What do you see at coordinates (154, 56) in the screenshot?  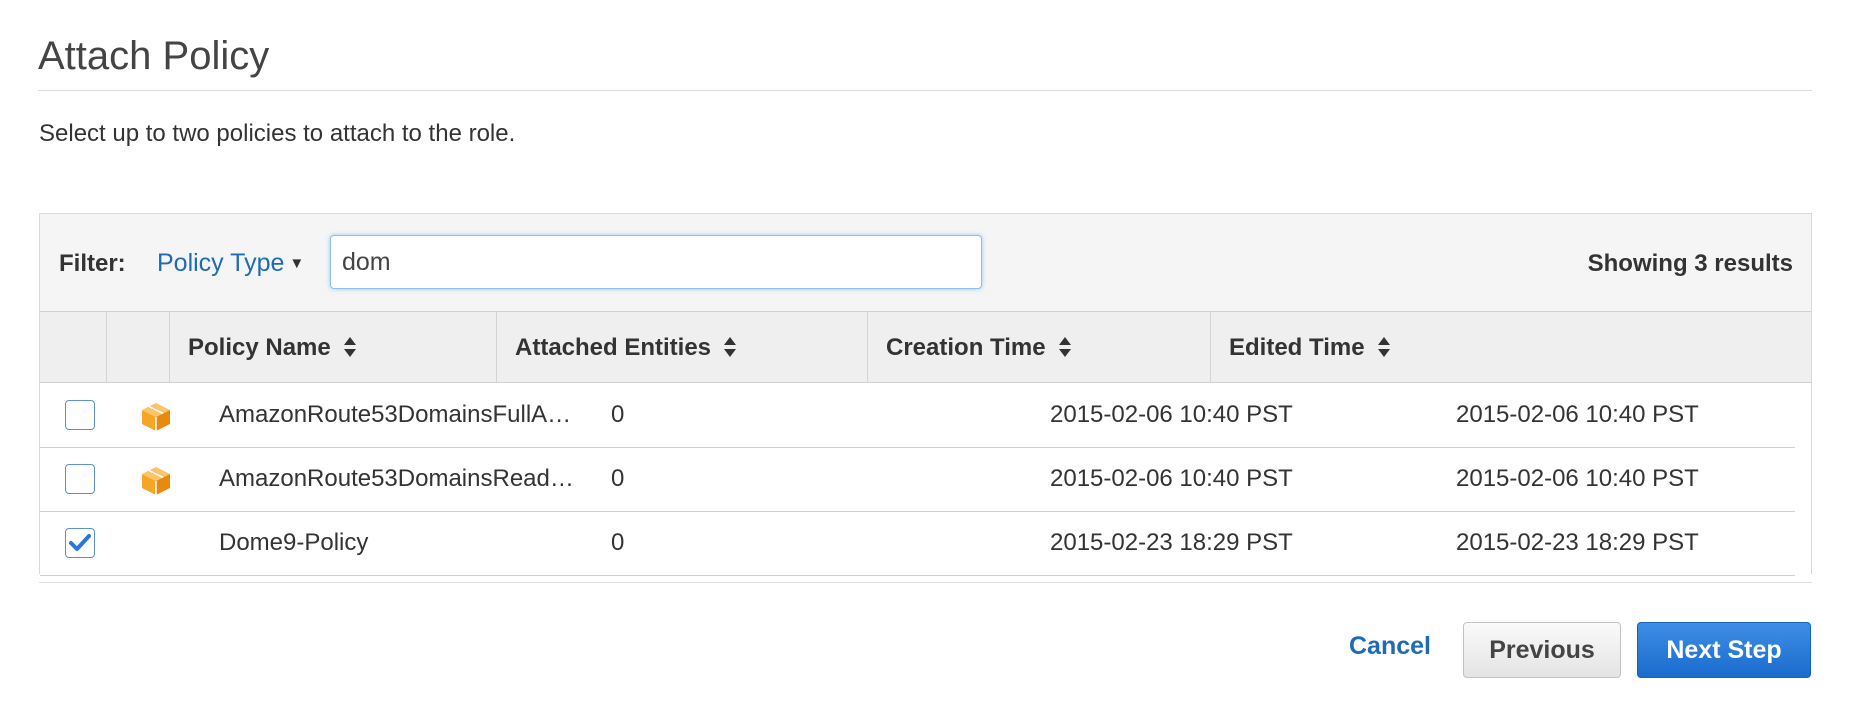 I see `page-title: Attach Policy` at bounding box center [154, 56].